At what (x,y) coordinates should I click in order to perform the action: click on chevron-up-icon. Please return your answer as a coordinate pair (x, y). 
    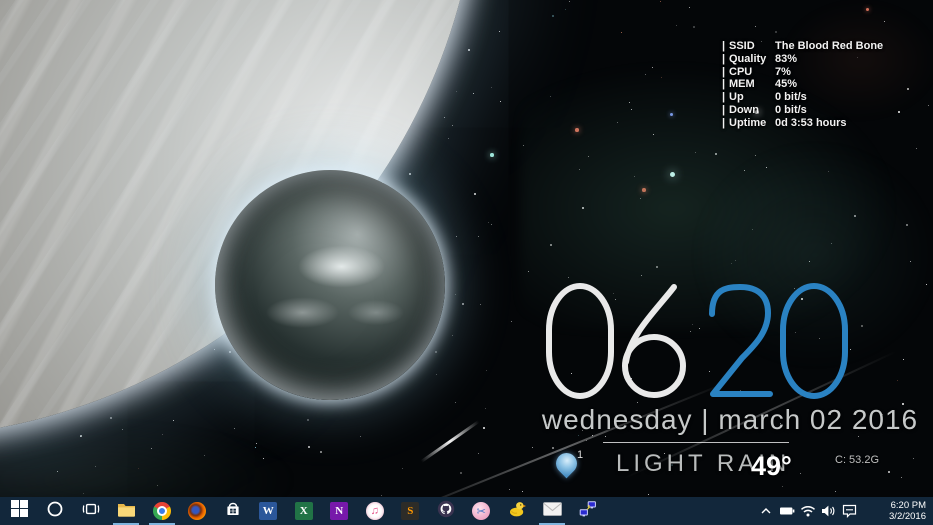
    Looking at the image, I should click on (765, 511).